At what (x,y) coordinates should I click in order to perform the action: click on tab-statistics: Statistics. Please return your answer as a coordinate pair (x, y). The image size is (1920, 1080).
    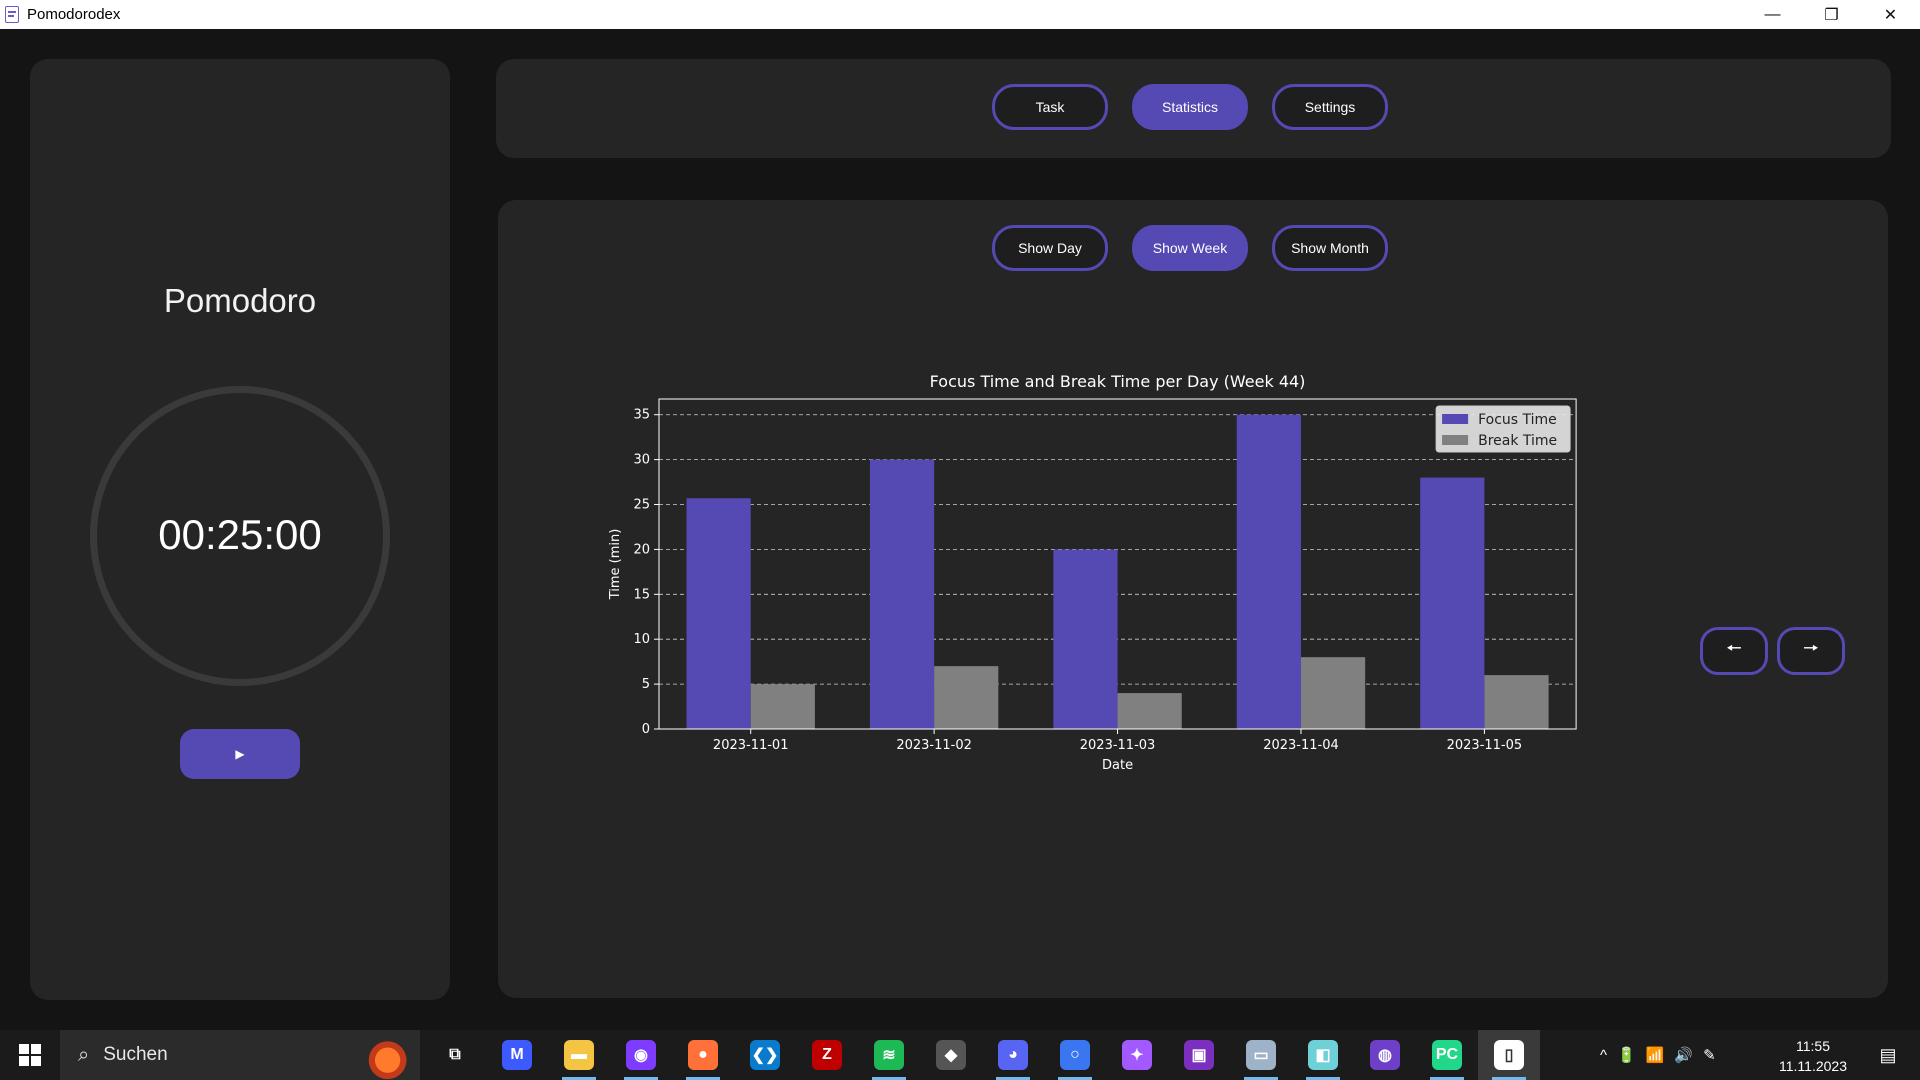
    Looking at the image, I should click on (1190, 107).